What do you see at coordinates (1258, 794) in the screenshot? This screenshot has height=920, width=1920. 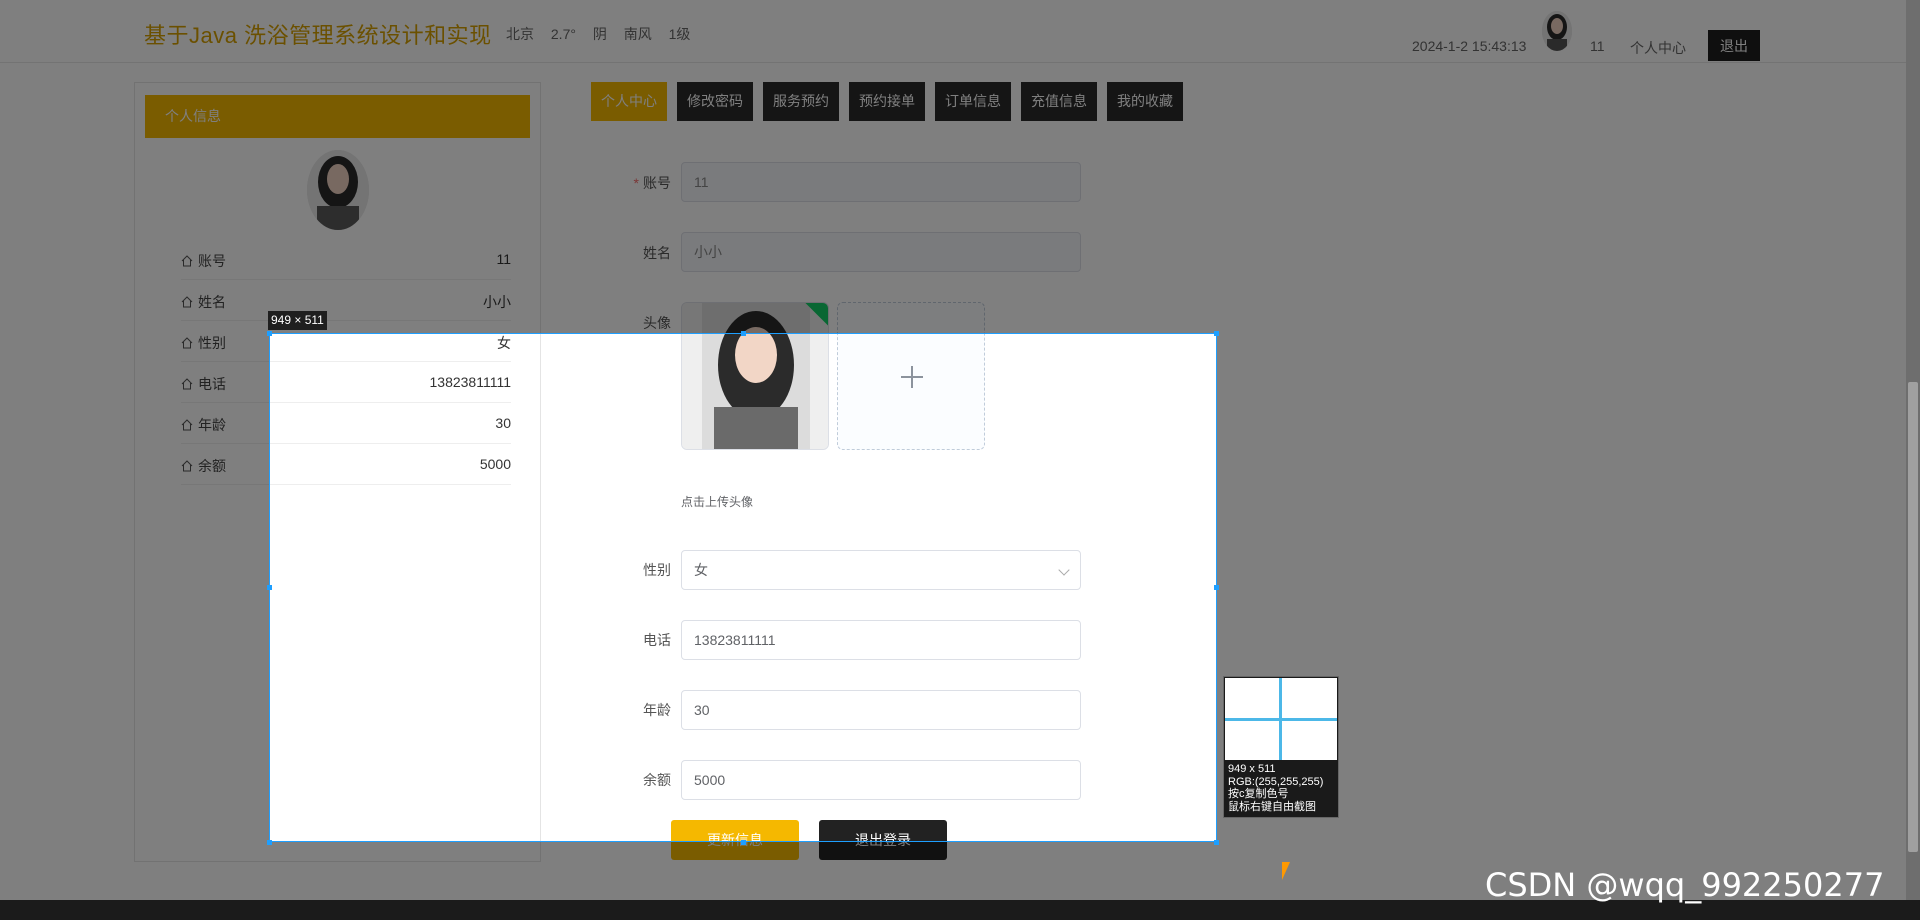 I see `magnifier-copy-hint: 按c复制色号` at bounding box center [1258, 794].